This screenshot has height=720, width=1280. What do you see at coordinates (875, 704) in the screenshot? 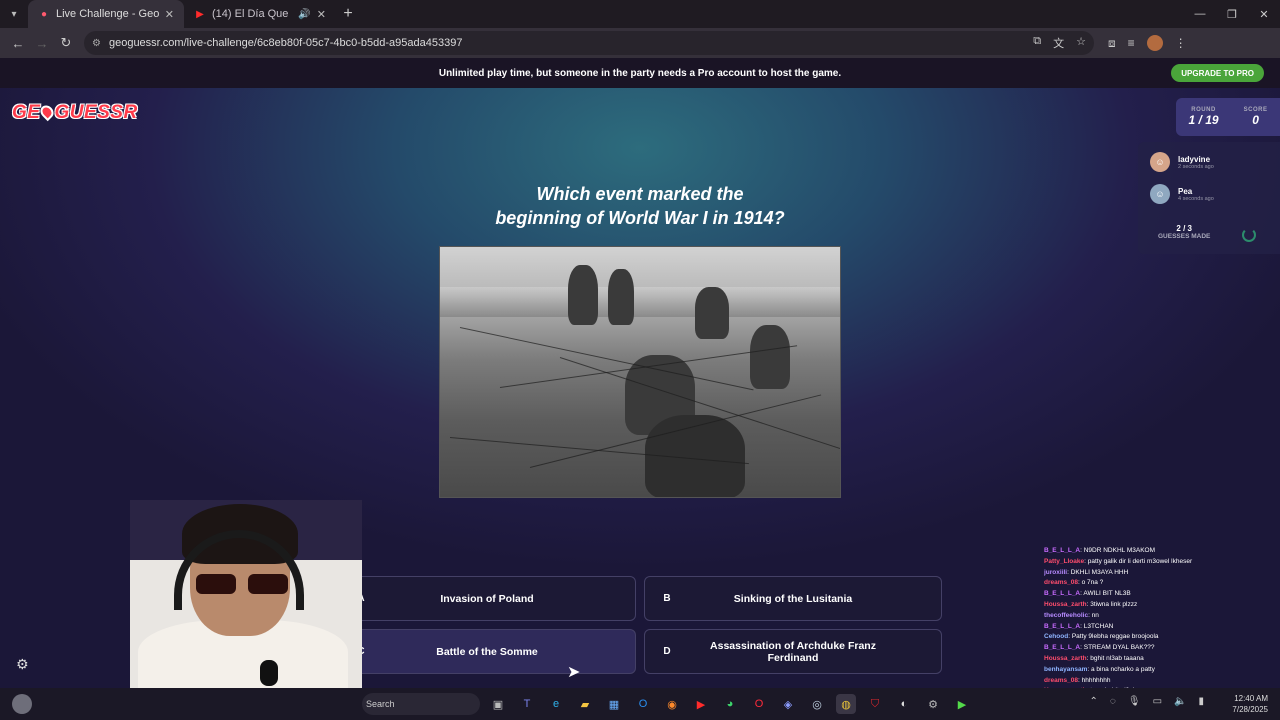
I see `mcafee-icon: ⛉` at bounding box center [875, 704].